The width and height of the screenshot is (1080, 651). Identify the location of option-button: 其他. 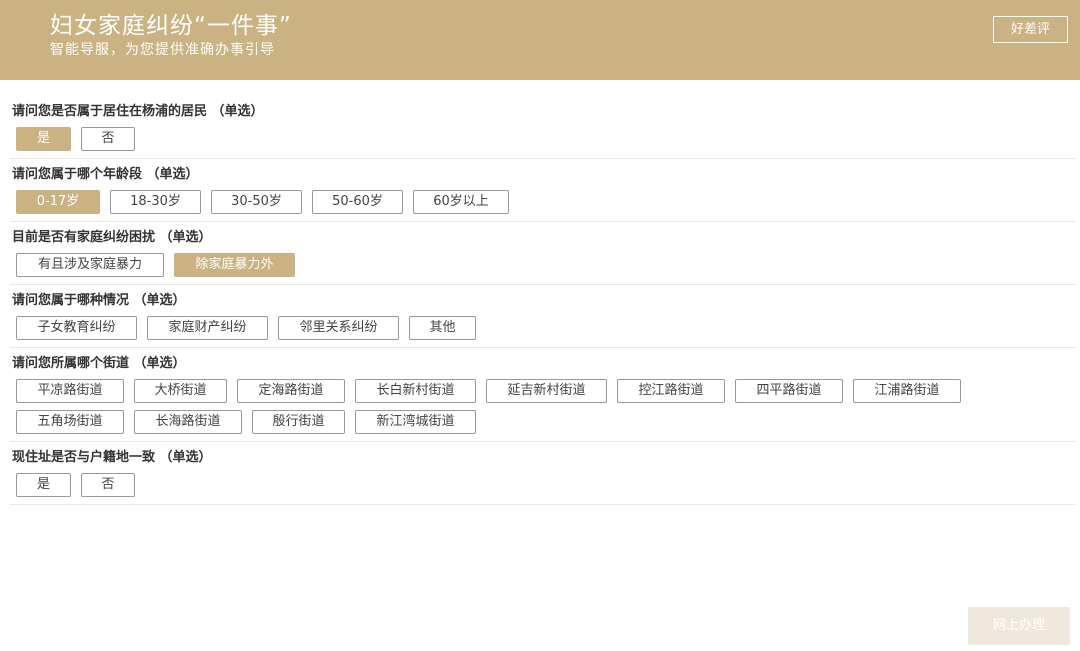
(442, 328).